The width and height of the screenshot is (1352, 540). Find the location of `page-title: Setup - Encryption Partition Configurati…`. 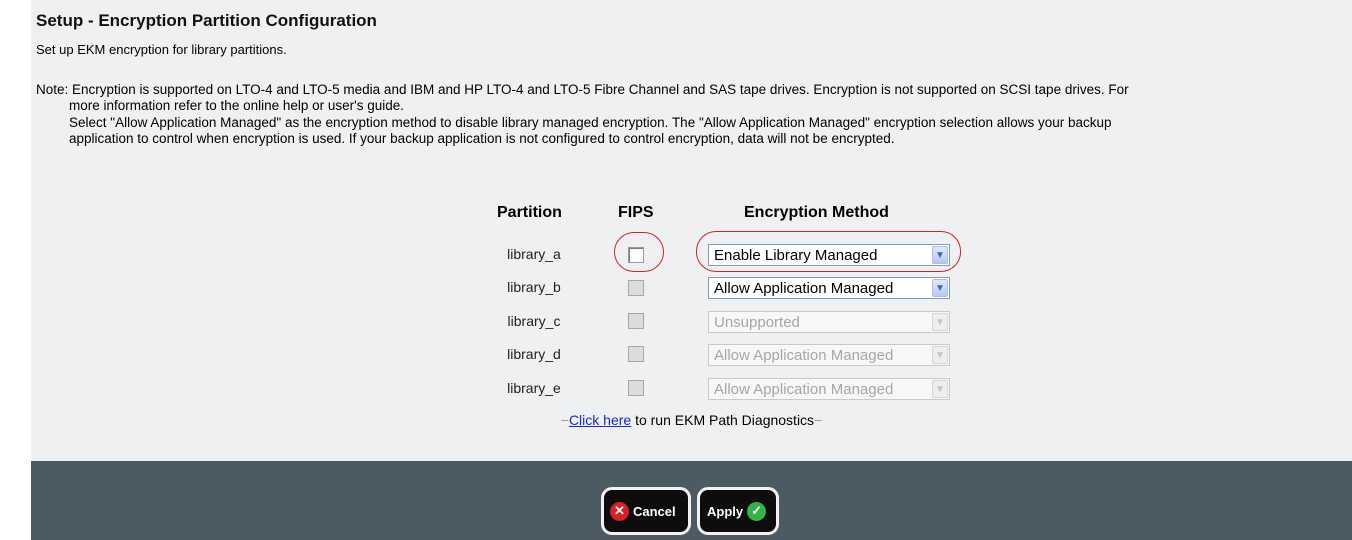

page-title: Setup - Encryption Partition Configurati… is located at coordinates (206, 20).